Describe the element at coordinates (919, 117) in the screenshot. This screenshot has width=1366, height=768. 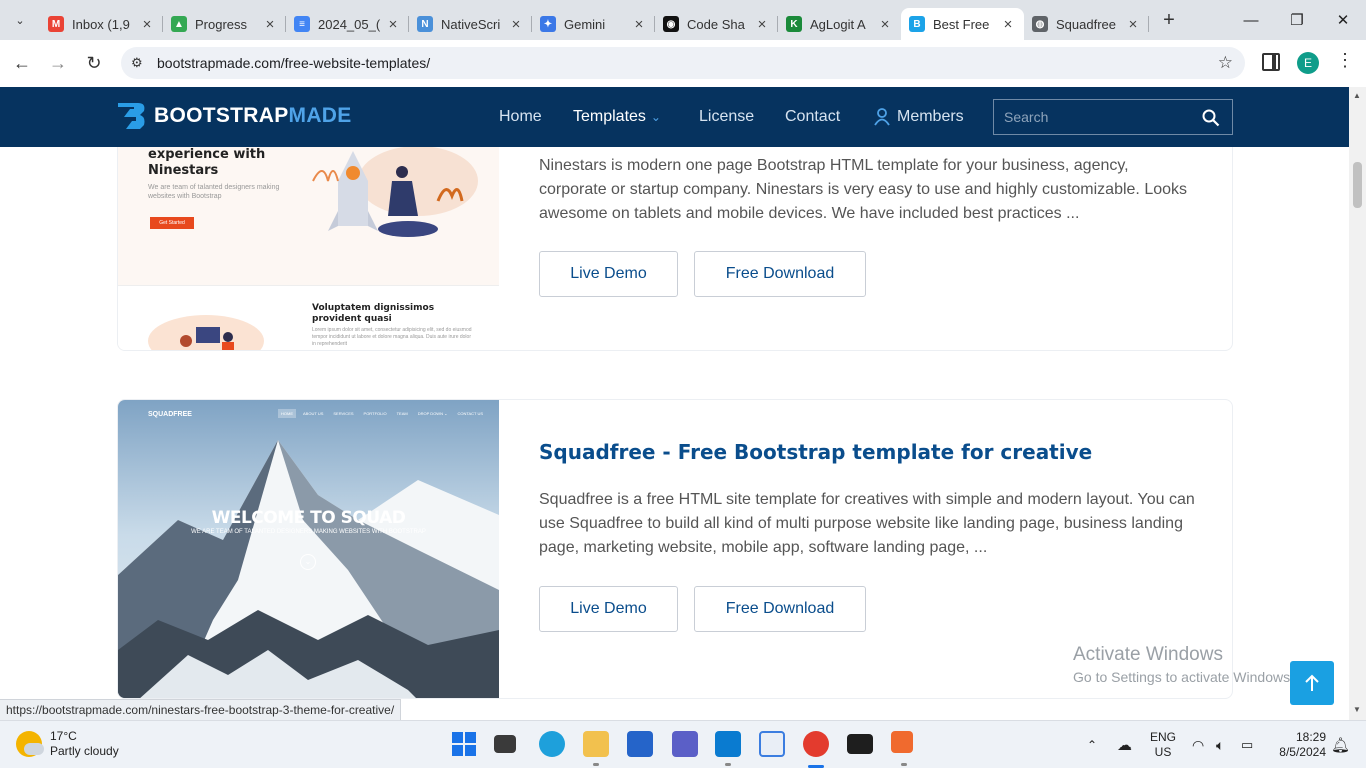
I see `nav-members: Members` at that location.